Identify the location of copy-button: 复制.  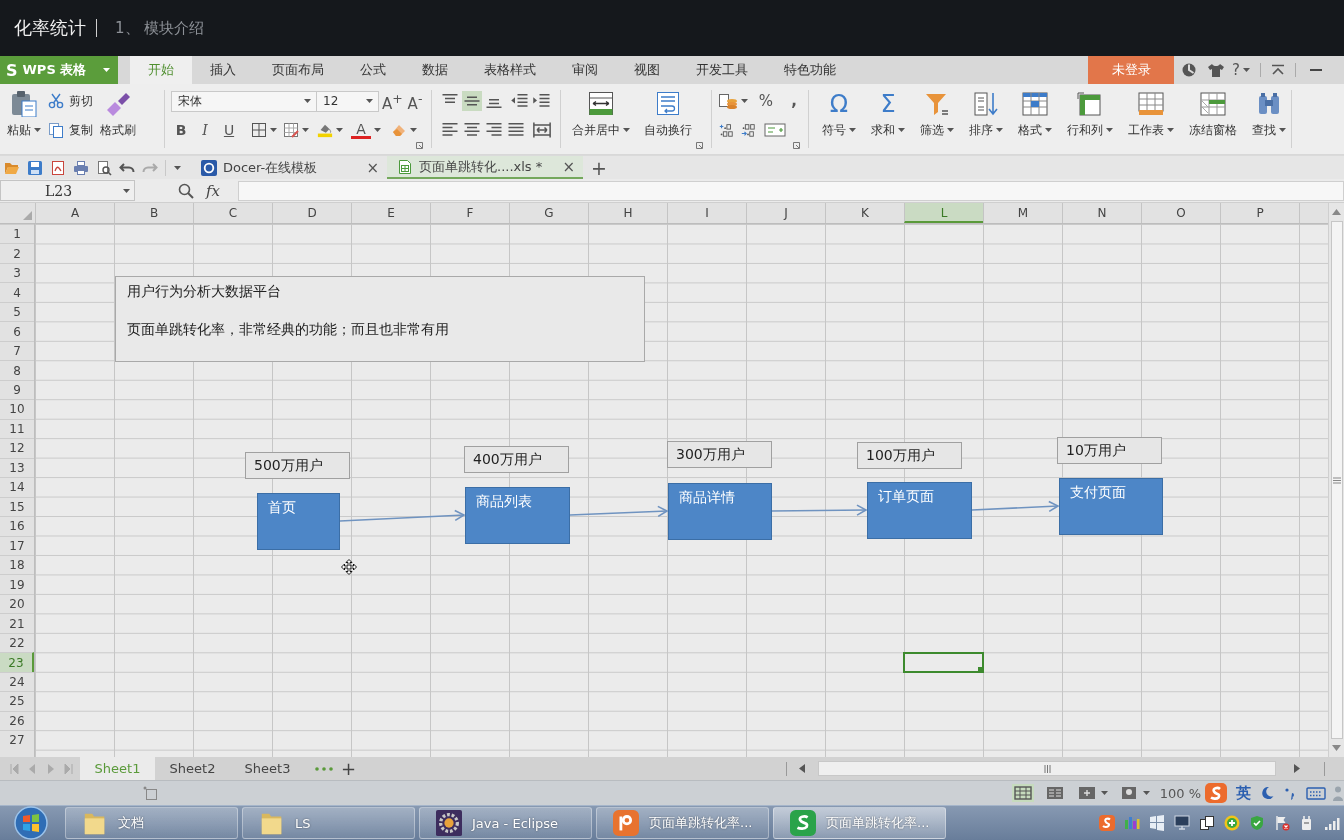
(70, 130).